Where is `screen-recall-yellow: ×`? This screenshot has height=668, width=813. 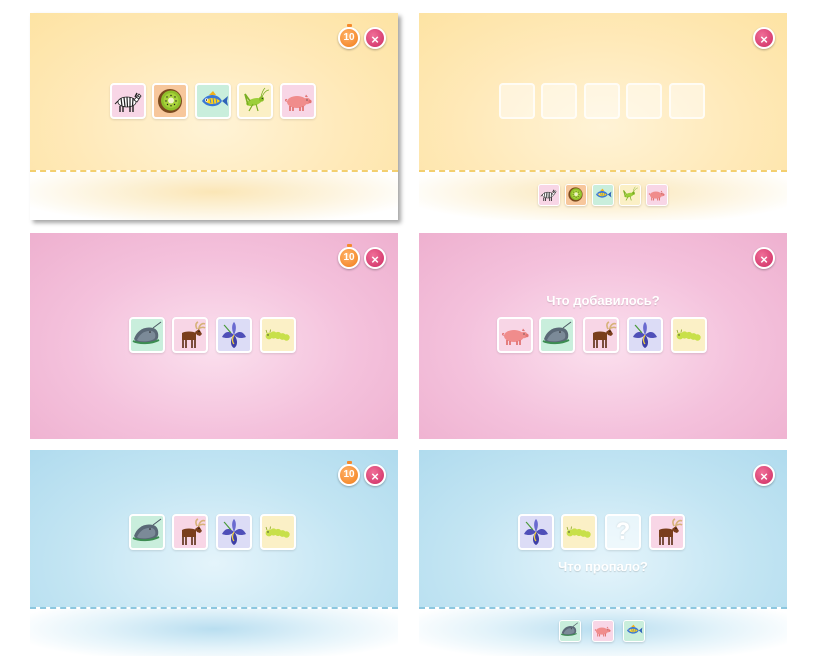 screen-recall-yellow: × is located at coordinates (603, 116).